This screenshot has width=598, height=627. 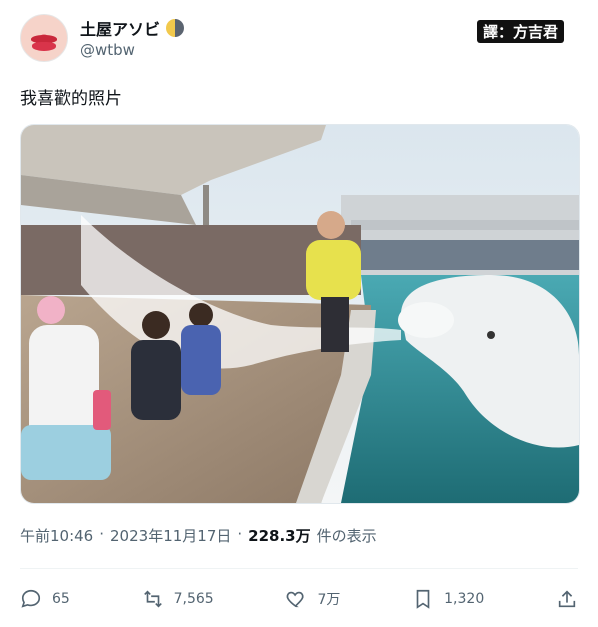 I want to click on reply-icon, so click(x=31, y=598).